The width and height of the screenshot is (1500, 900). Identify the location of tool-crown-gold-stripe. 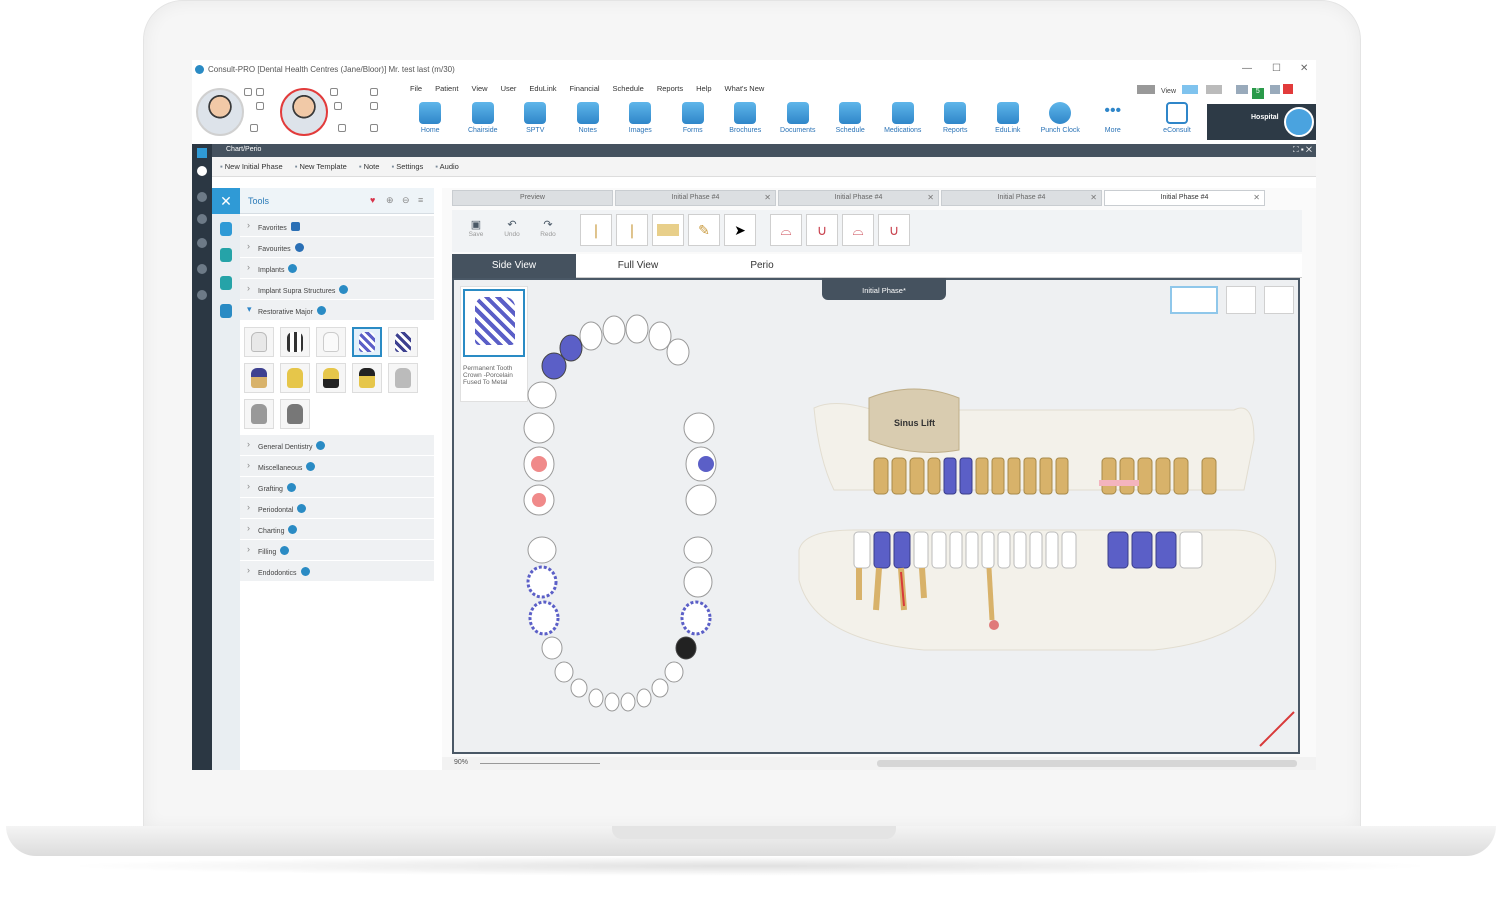
(259, 378).